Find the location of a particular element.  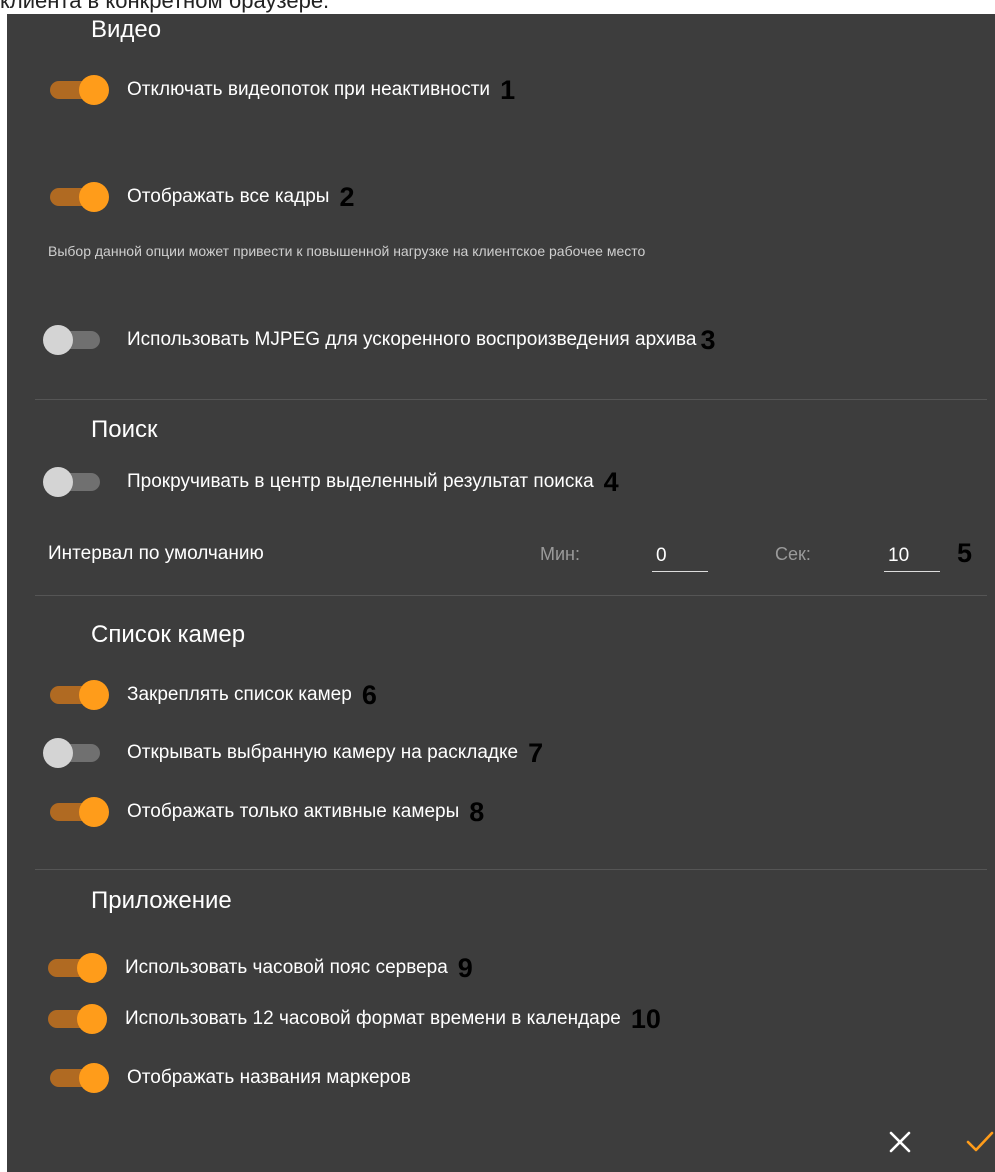

annotation-marker: 9 is located at coordinates (465, 968).